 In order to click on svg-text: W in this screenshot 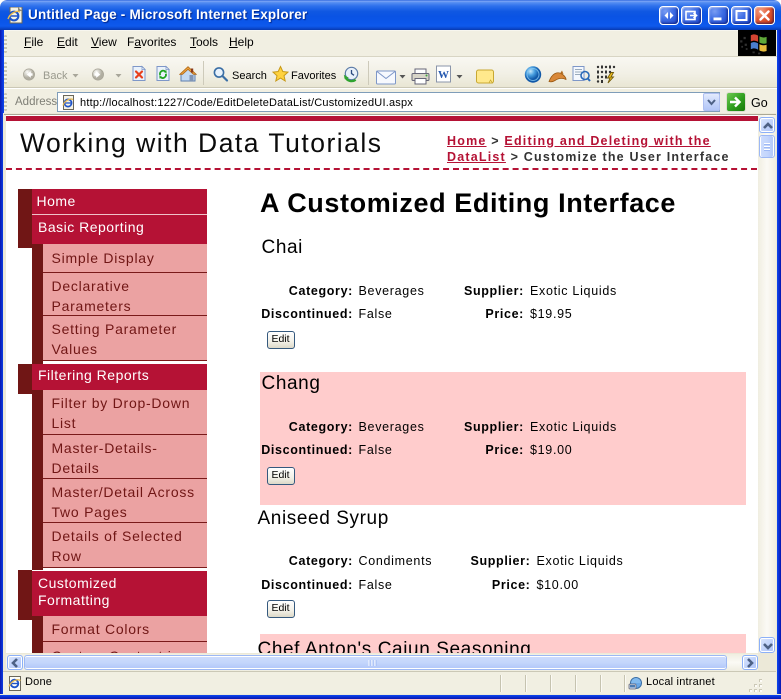, I will do `click(443, 75)`.